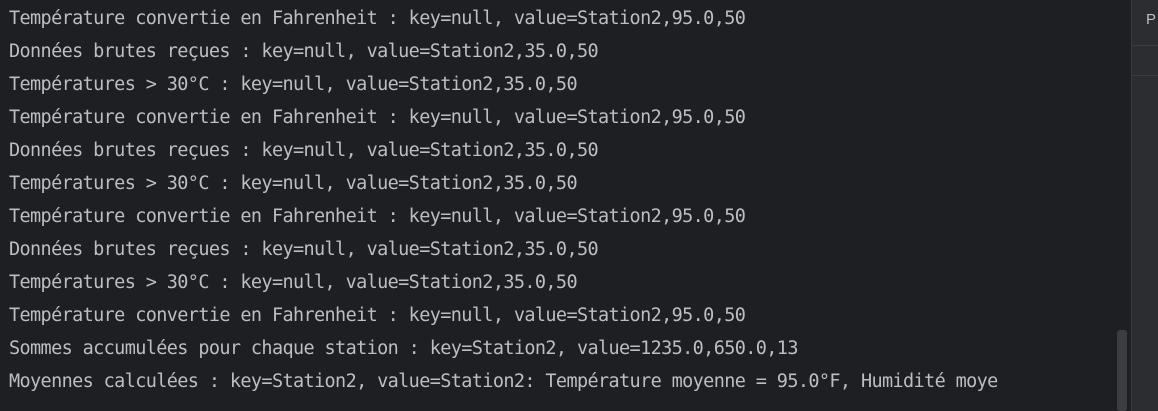 This screenshot has width=1158, height=411. What do you see at coordinates (1151, 19) in the screenshot?
I see `side-panel-title: P` at bounding box center [1151, 19].